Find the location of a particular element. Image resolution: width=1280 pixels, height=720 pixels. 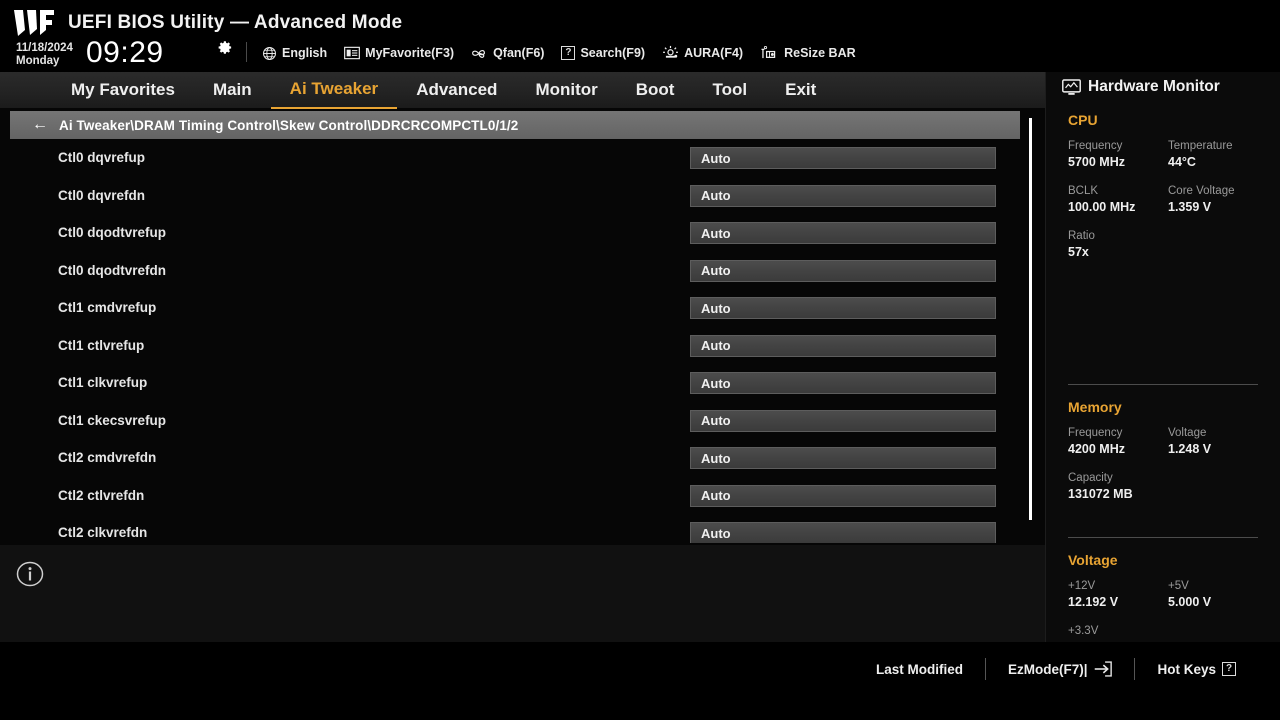

help-panel is located at coordinates (522, 593).